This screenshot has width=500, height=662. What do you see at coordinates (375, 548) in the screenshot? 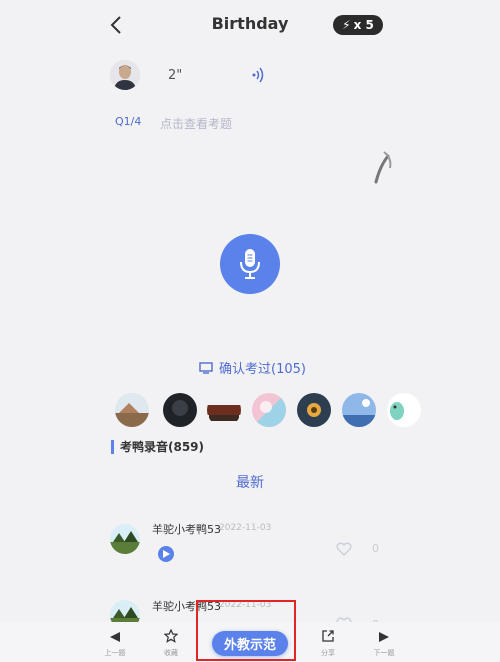
I see `like-count: 0` at bounding box center [375, 548].